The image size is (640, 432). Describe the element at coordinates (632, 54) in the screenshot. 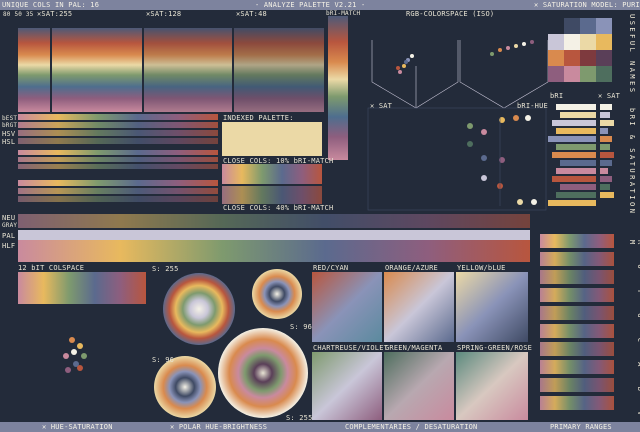

I see `useful-names-label: USEFUL NAMES` at that location.